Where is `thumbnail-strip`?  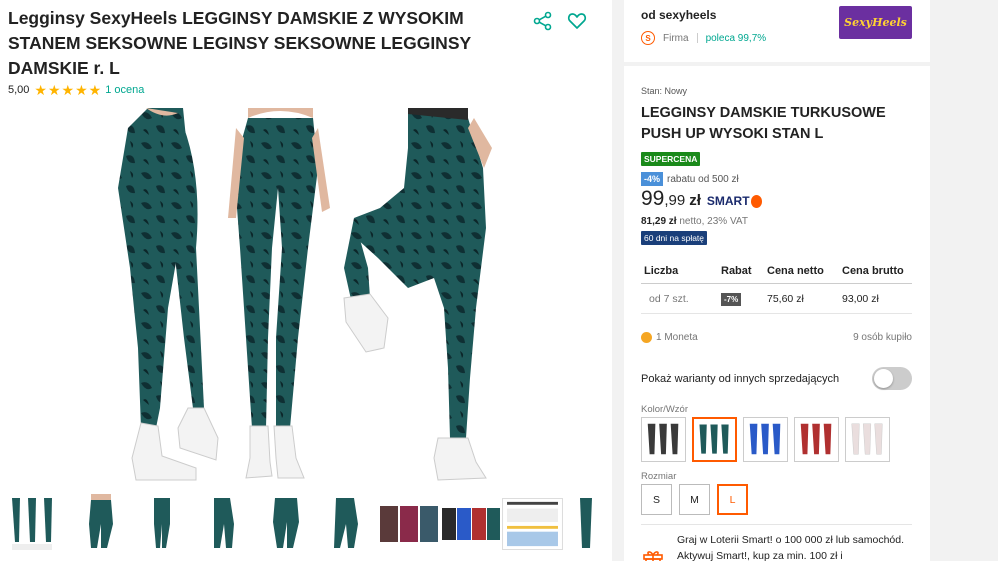 thumbnail-strip is located at coordinates (306, 525).